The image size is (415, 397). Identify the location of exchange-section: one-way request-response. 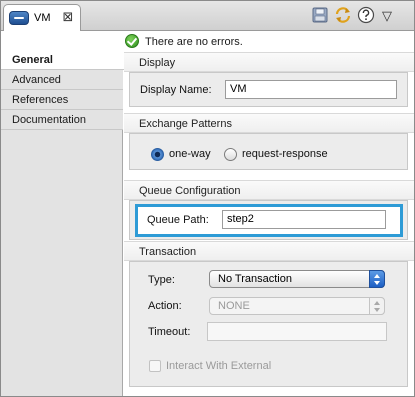
(268, 151).